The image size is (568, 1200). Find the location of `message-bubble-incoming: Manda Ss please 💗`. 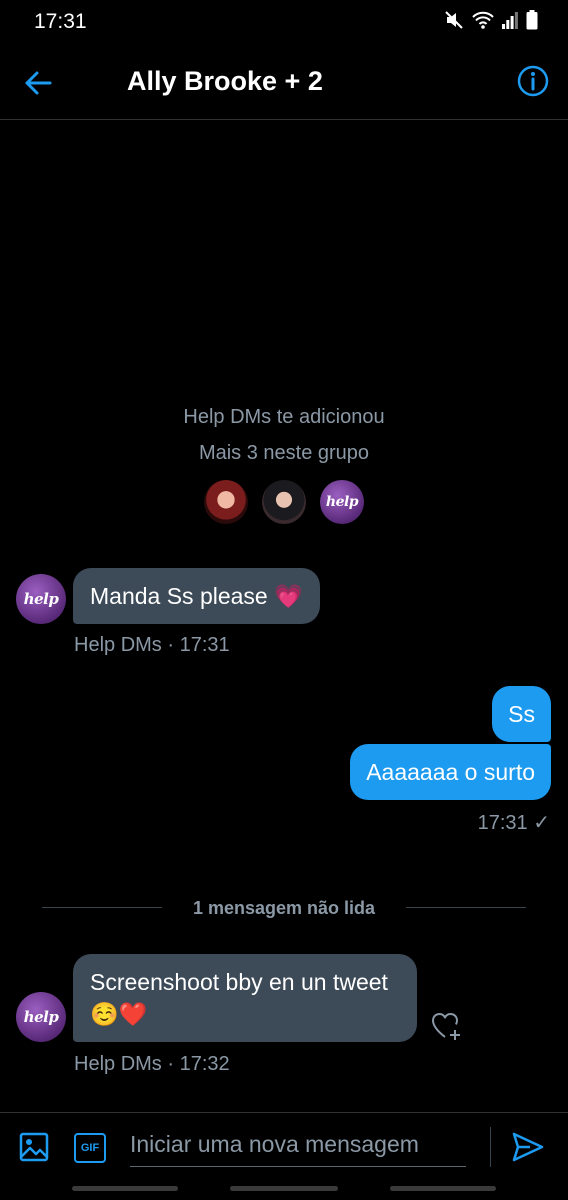

message-bubble-incoming: Manda Ss please 💗 is located at coordinates (196, 596).